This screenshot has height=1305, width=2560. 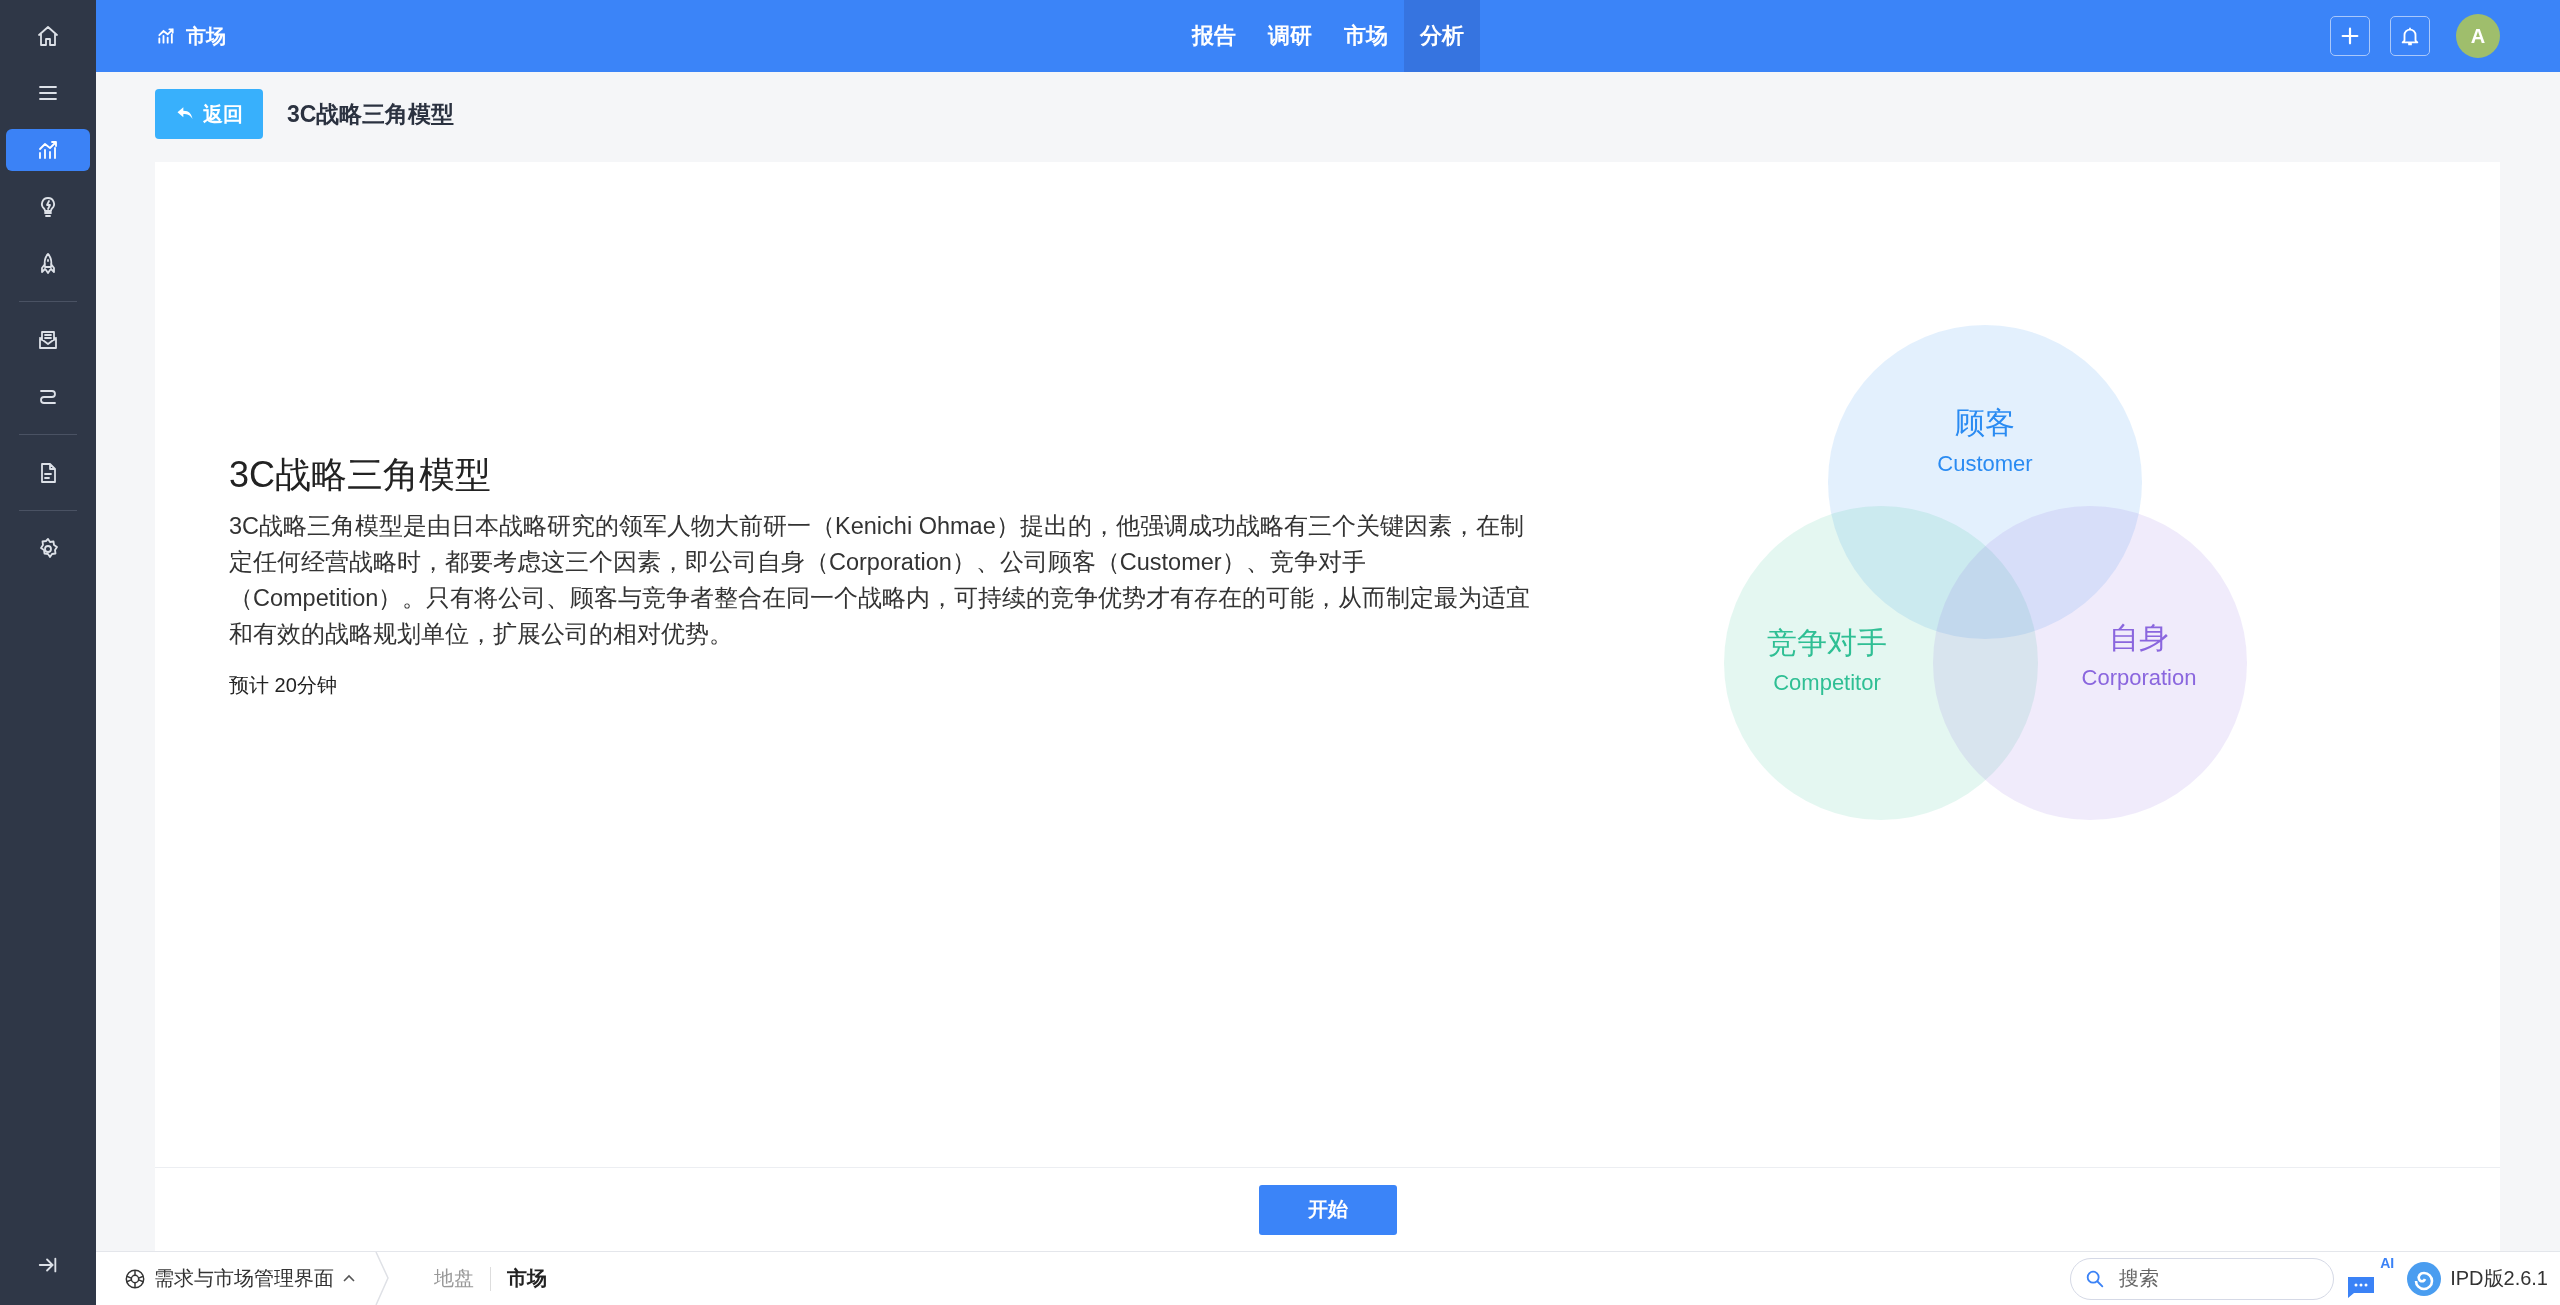 I want to click on start-button: 开始, so click(x=1327, y=1209).